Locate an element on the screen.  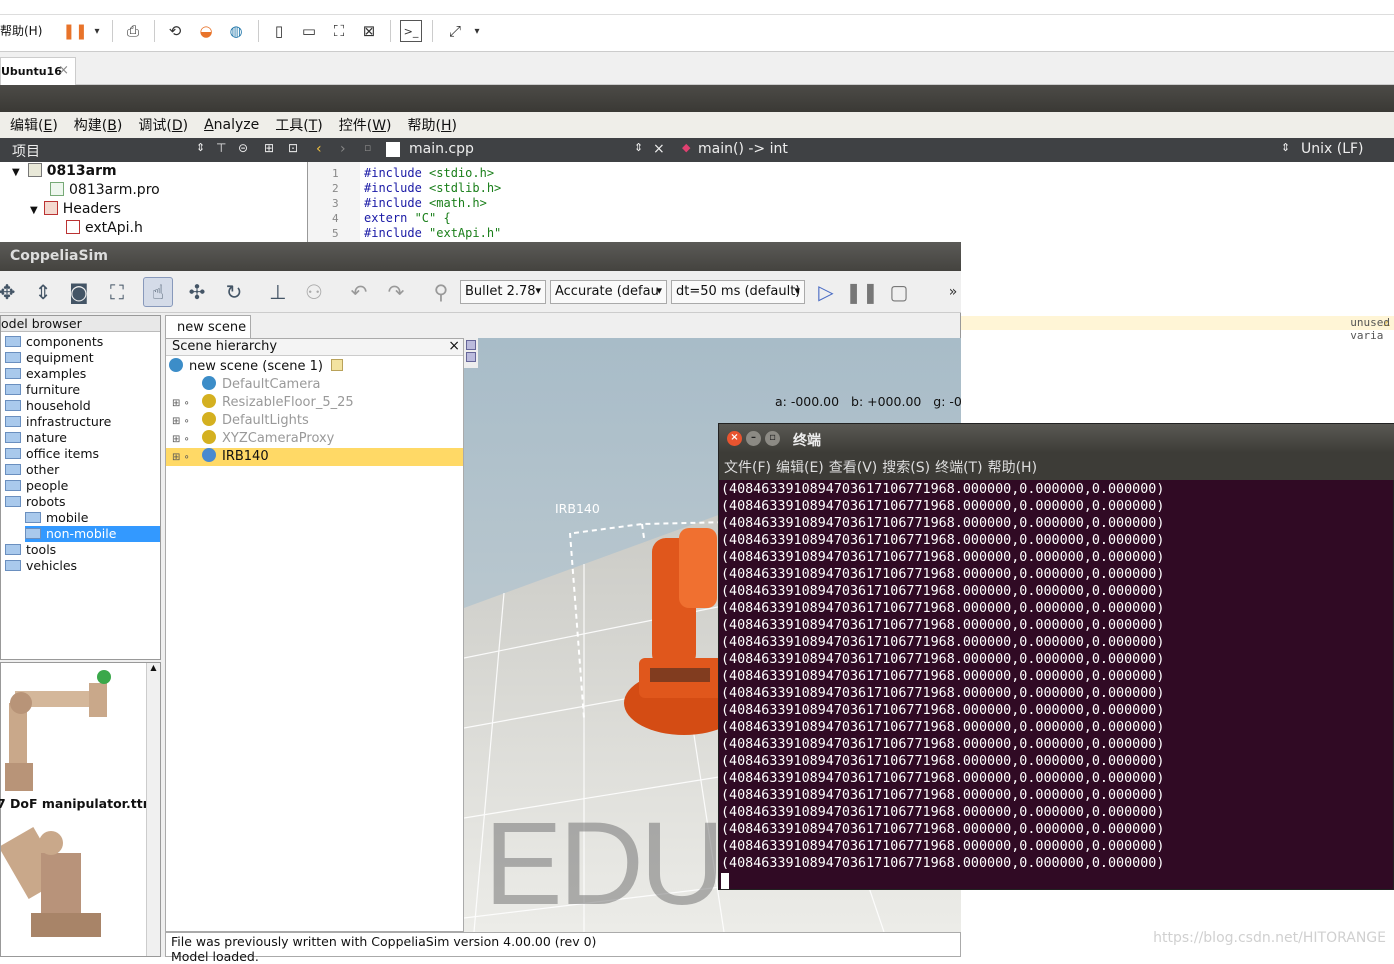
stop-icon: ▢ is located at coordinates (899, 292).